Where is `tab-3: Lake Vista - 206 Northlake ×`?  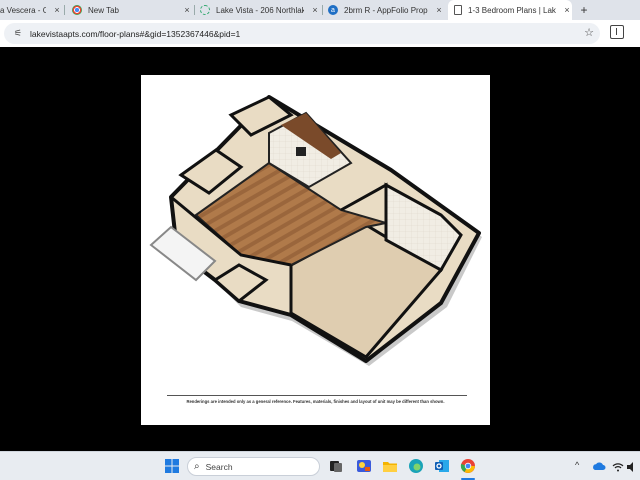
tab-3: Lake Vista - 206 Northlake × is located at coordinates (259, 10).